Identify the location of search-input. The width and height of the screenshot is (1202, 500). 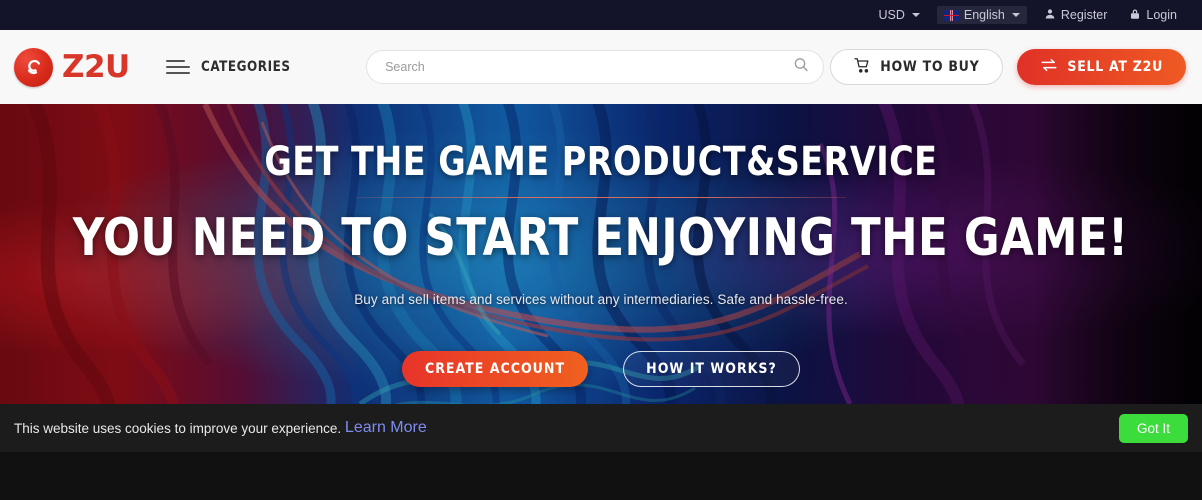
(595, 67).